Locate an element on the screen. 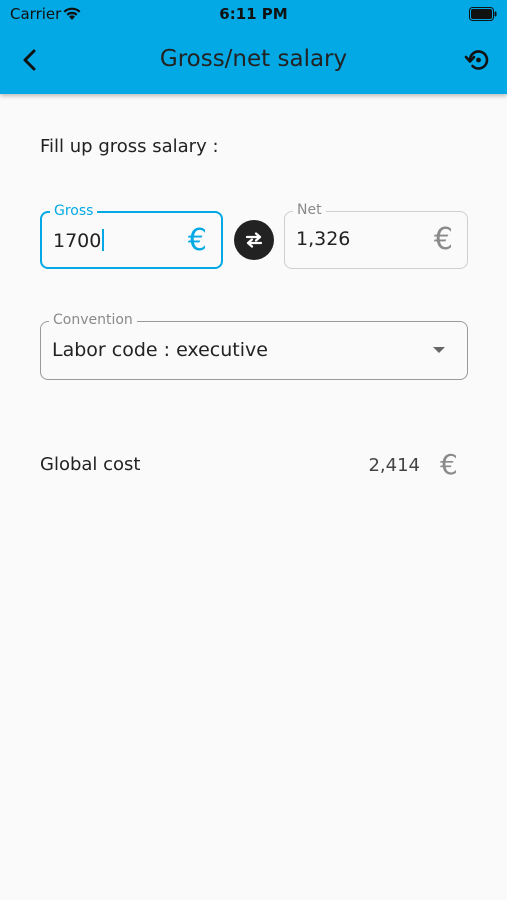 Image resolution: width=507 pixels, height=900 pixels. net-value: 1,326 is located at coordinates (323, 239).